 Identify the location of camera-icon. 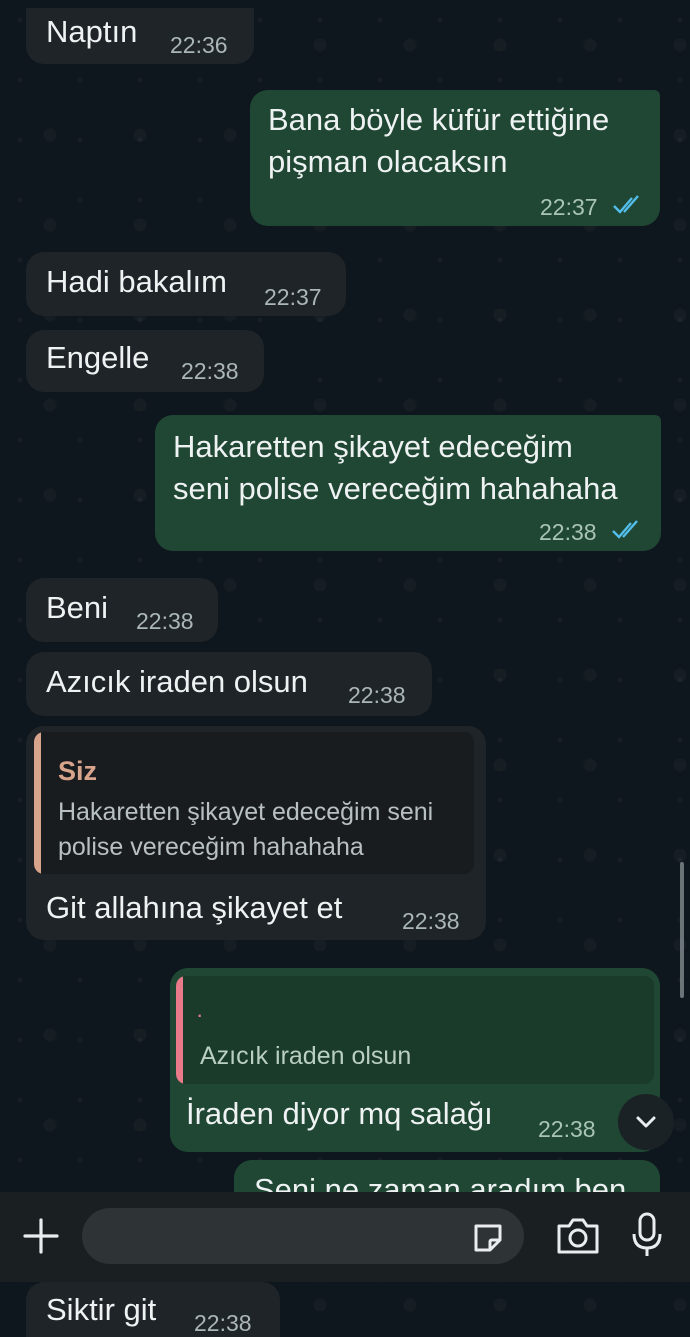
(578, 1236).